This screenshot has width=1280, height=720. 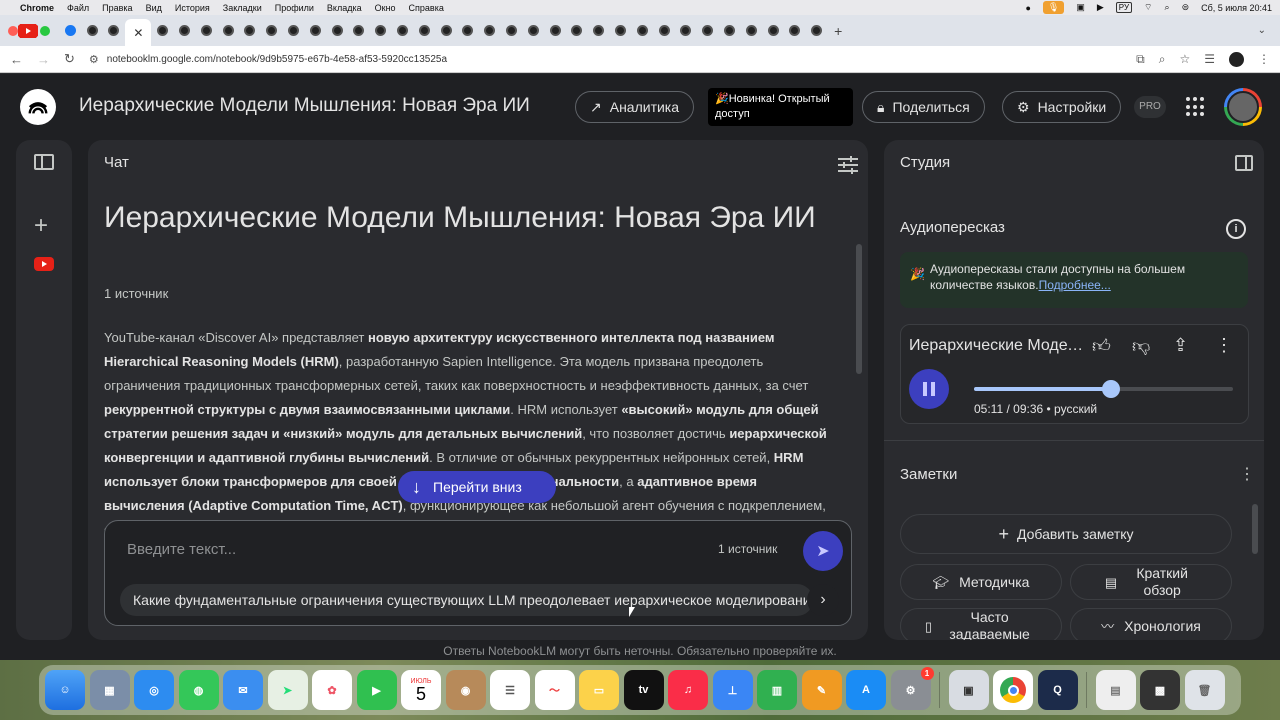 I want to click on share-button: 🔒︎ Поделиться, so click(x=923, y=107).